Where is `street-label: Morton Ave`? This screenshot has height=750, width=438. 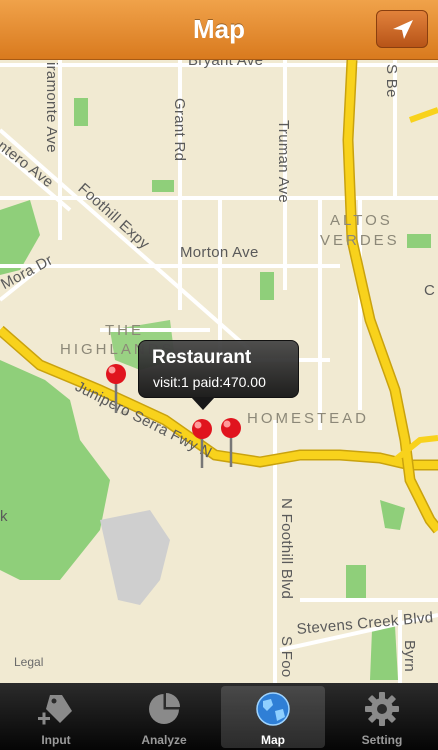
street-label: Morton Ave is located at coordinates (219, 252).